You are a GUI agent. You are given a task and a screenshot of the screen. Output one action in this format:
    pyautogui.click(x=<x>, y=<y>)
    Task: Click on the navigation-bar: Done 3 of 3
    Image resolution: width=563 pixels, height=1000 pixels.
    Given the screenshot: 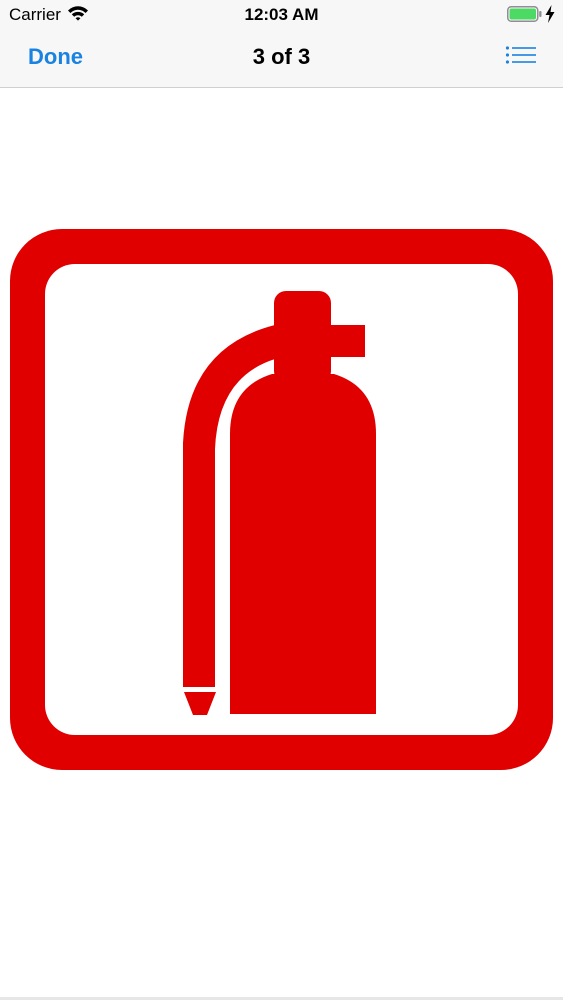 What is the action you would take?
    pyautogui.click(x=281, y=59)
    